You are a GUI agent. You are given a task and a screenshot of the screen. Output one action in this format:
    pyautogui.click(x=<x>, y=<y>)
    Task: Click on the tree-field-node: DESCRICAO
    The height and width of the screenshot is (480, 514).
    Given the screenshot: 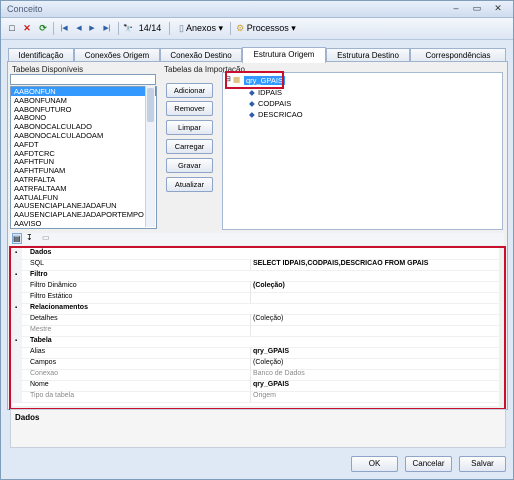 What is the action you would take?
    pyautogui.click(x=280, y=114)
    